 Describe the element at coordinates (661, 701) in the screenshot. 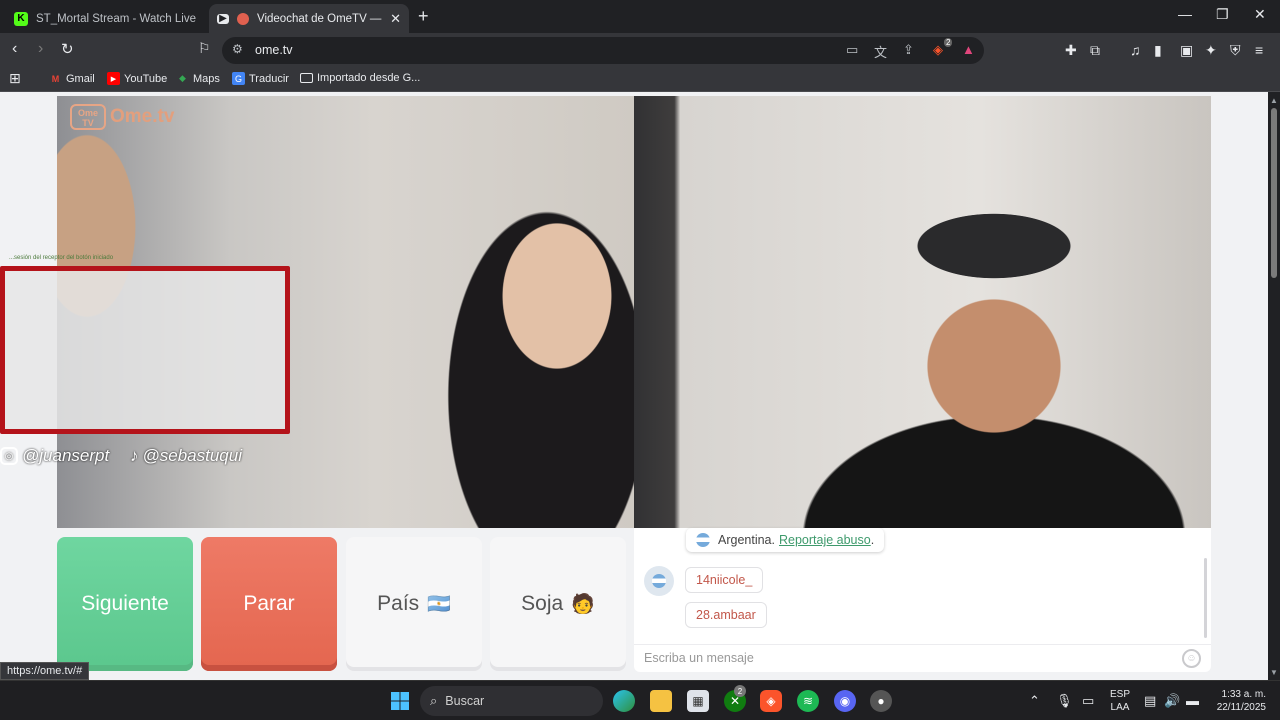

I see `file-explorer-icon` at that location.